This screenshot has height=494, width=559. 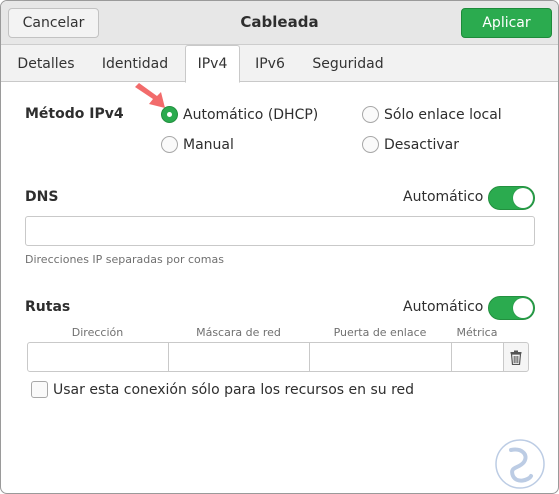 What do you see at coordinates (74, 114) in the screenshot?
I see `method-label: Método IPv4` at bounding box center [74, 114].